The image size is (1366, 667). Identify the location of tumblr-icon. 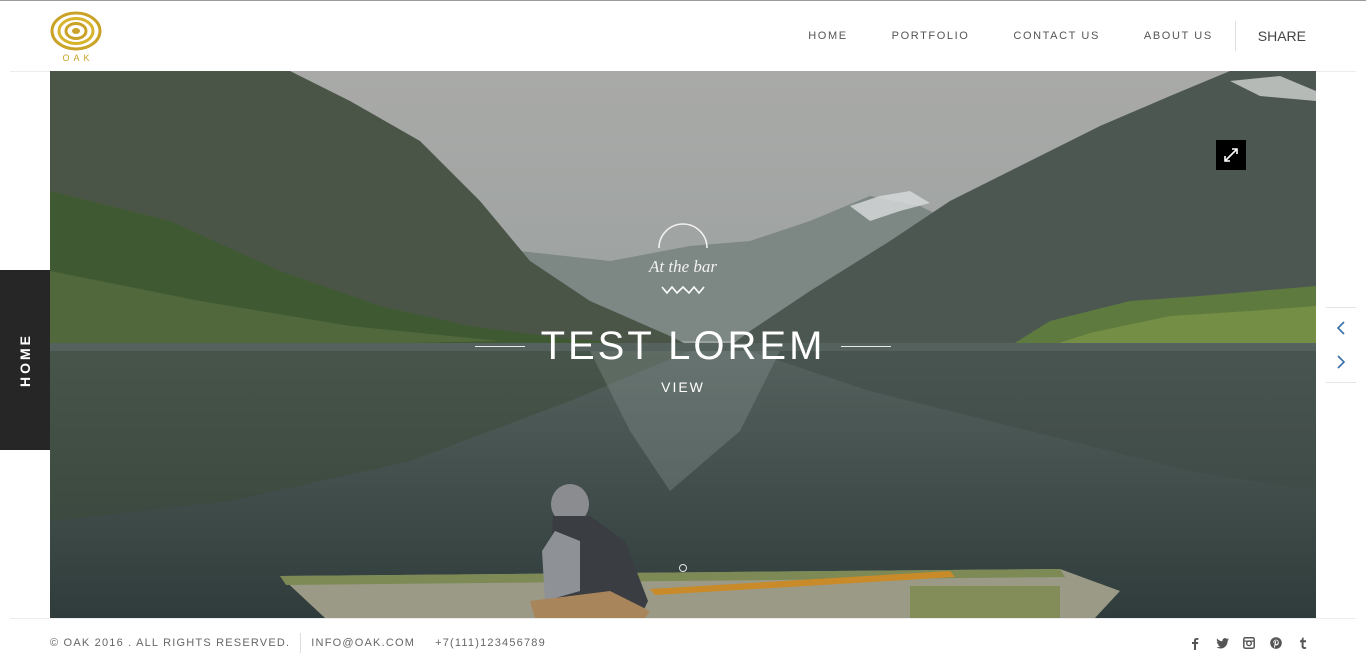
(1303, 643).